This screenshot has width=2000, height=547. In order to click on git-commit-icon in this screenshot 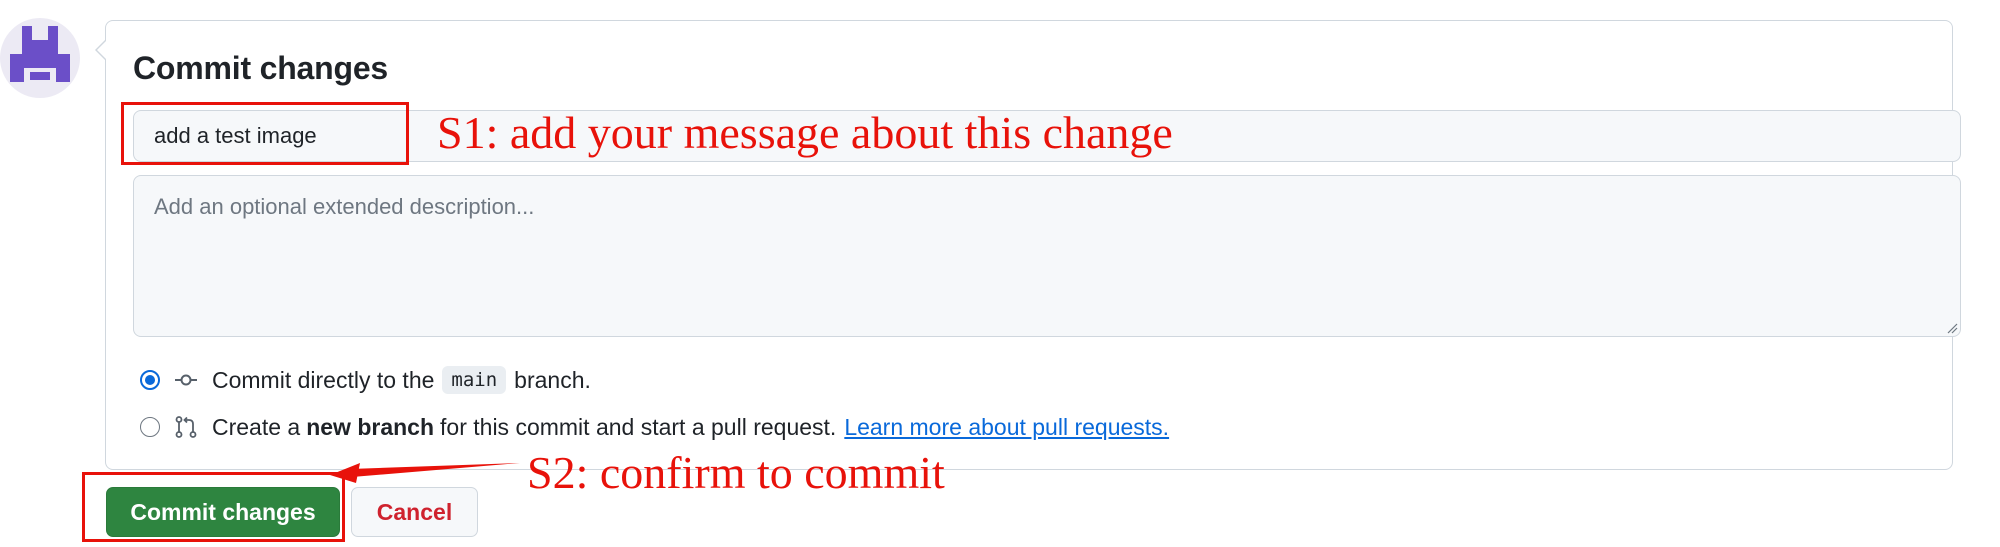, I will do `click(186, 380)`.